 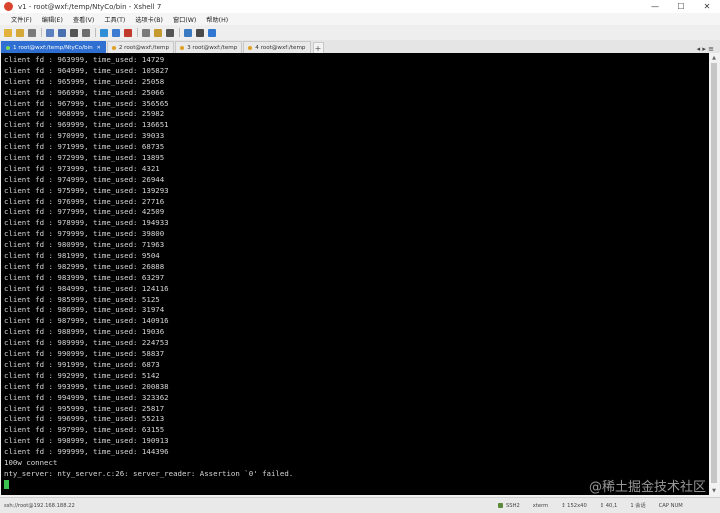 What do you see at coordinates (8, 6) in the screenshot?
I see `xshell-logo-icon` at bounding box center [8, 6].